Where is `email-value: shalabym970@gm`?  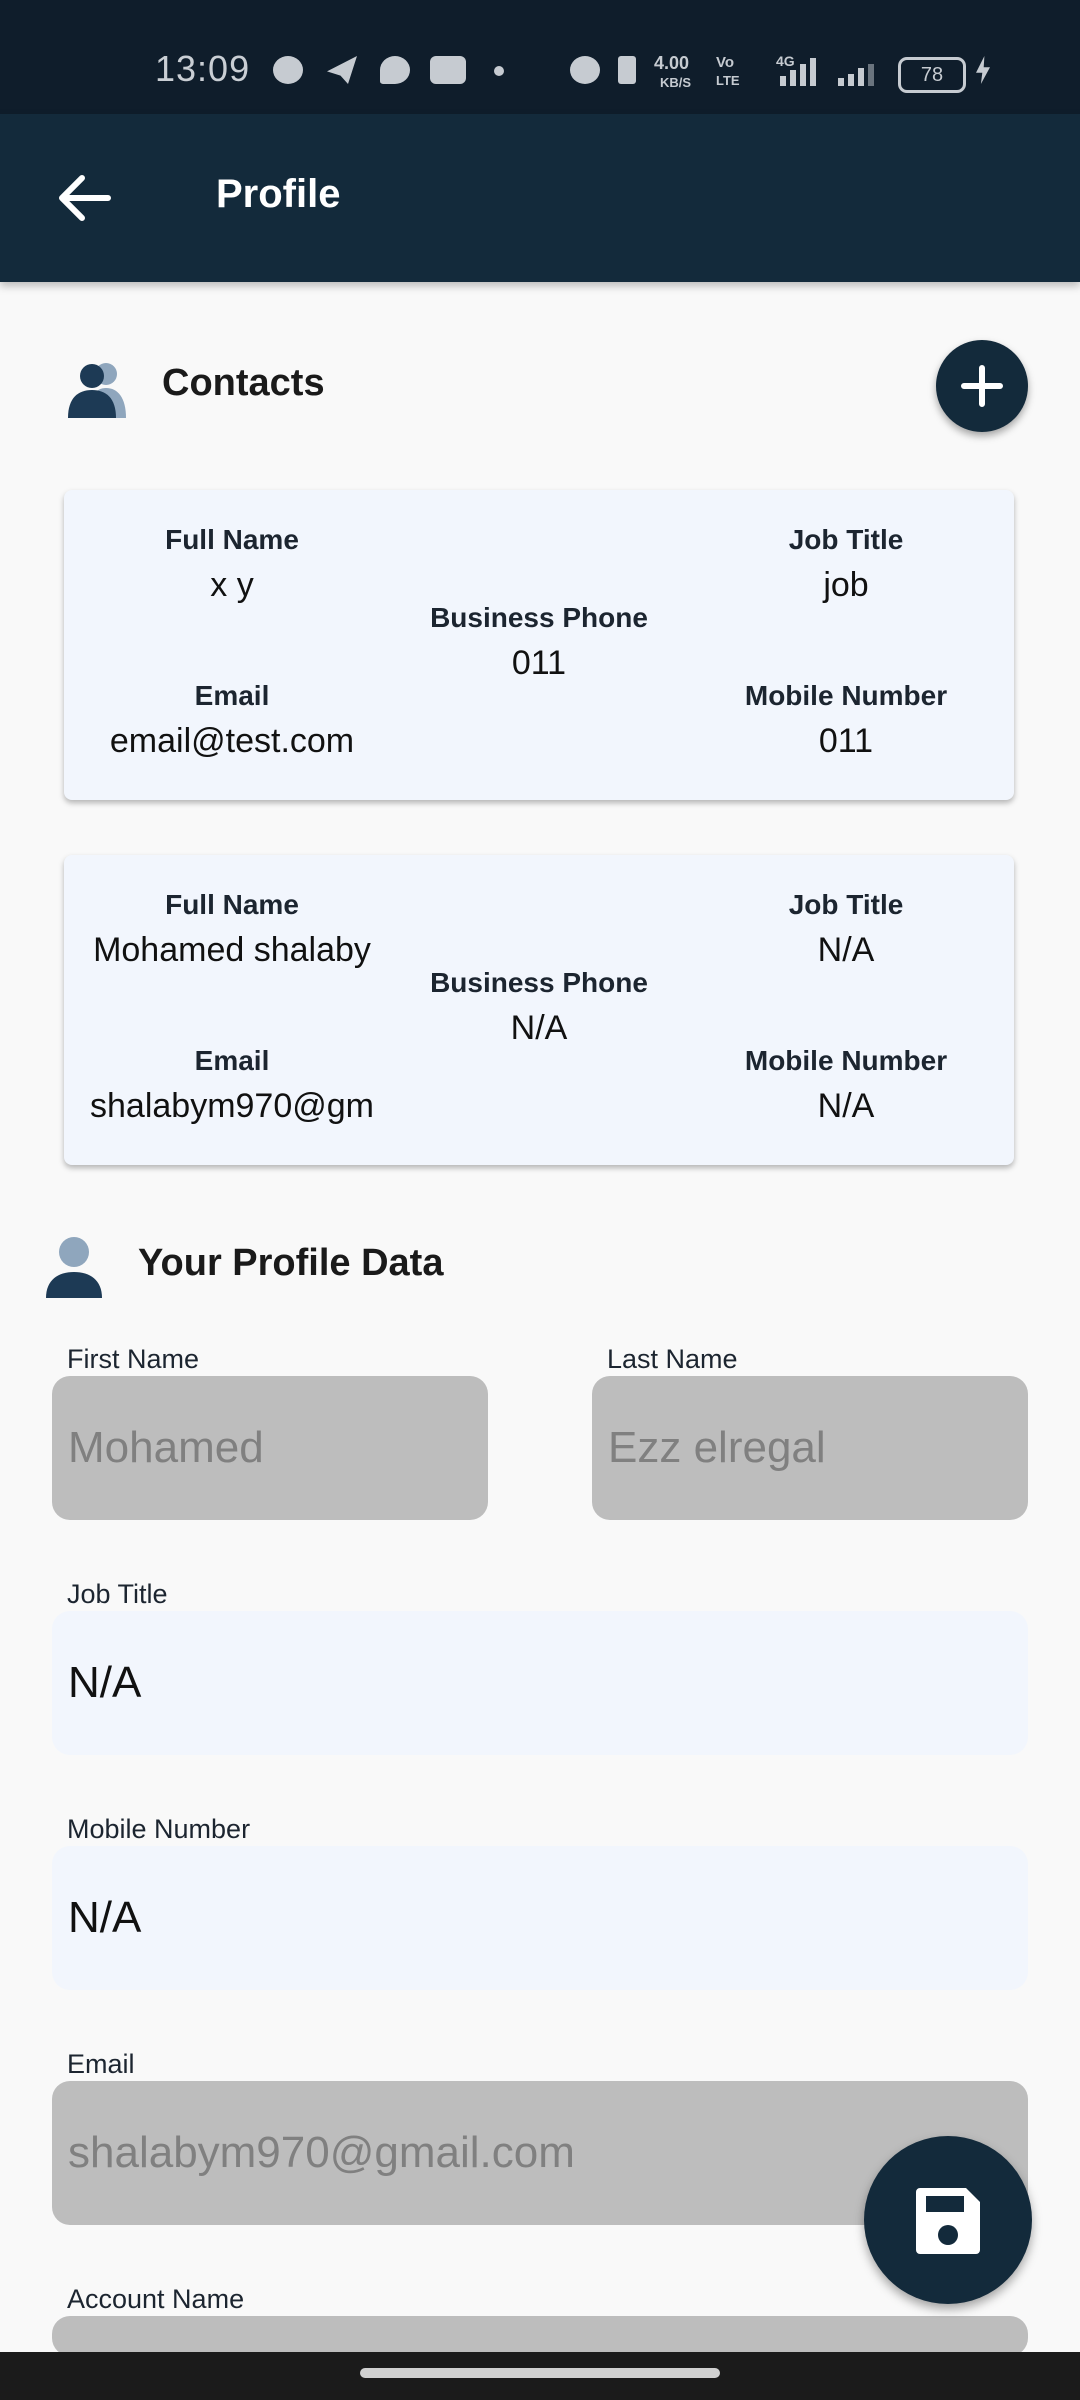
email-value: shalabym970@gm is located at coordinates (232, 1106).